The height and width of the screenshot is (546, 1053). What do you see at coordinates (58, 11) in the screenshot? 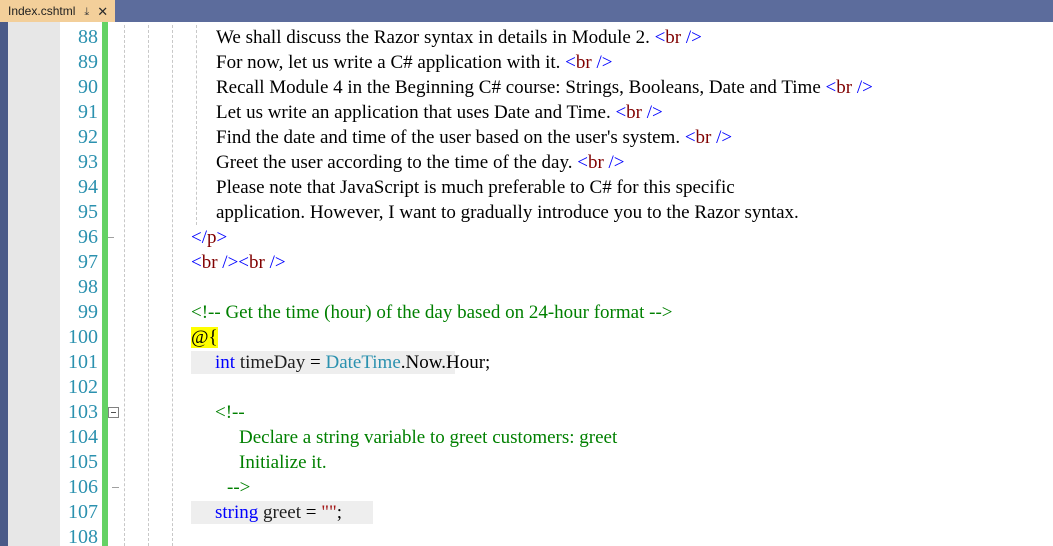
I see `tab-index-cshtml: Index.cshtml ⤓ ✕` at bounding box center [58, 11].